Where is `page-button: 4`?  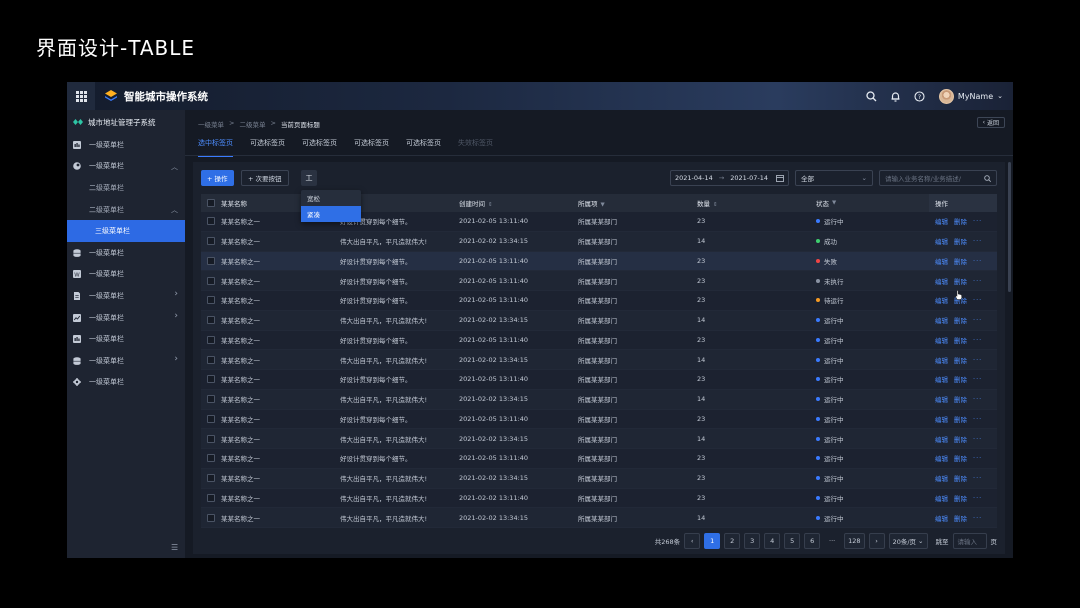
page-button: 4 is located at coordinates (772, 541).